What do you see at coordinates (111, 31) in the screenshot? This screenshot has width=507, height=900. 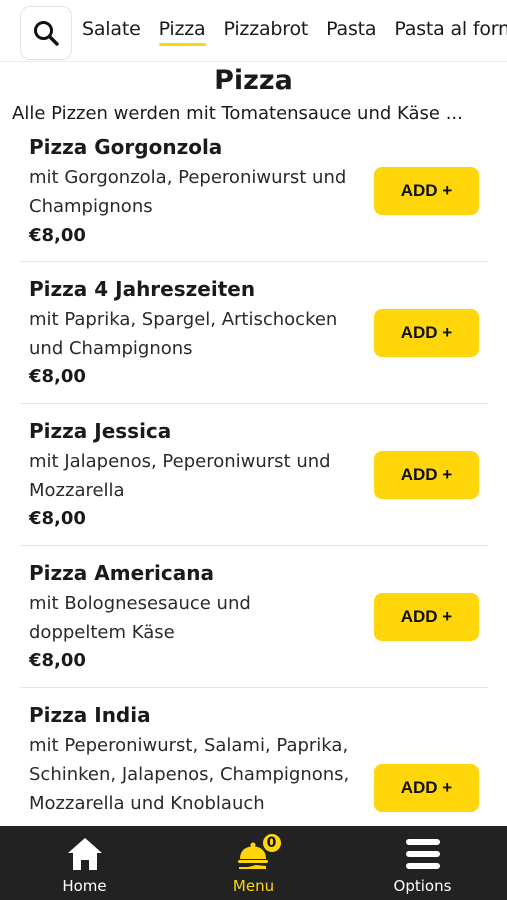 I see `tab-salate: Salate` at bounding box center [111, 31].